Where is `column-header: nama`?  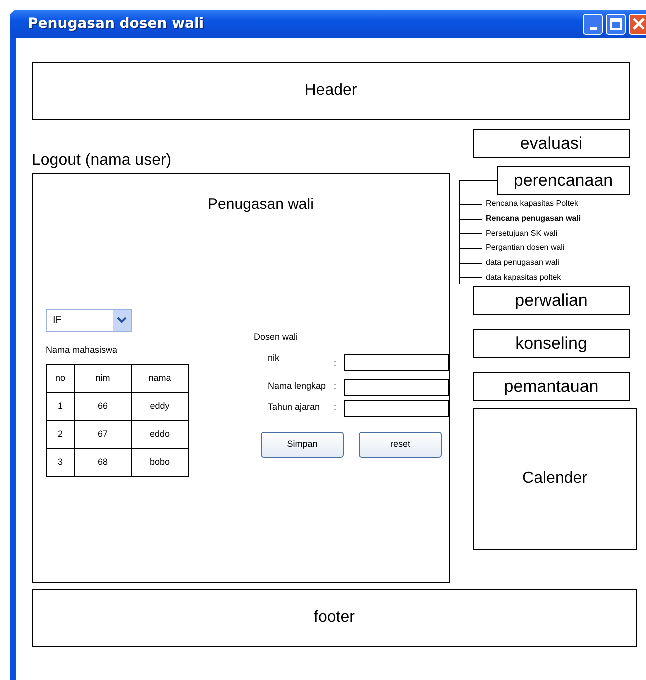
column-header: nama is located at coordinates (160, 378).